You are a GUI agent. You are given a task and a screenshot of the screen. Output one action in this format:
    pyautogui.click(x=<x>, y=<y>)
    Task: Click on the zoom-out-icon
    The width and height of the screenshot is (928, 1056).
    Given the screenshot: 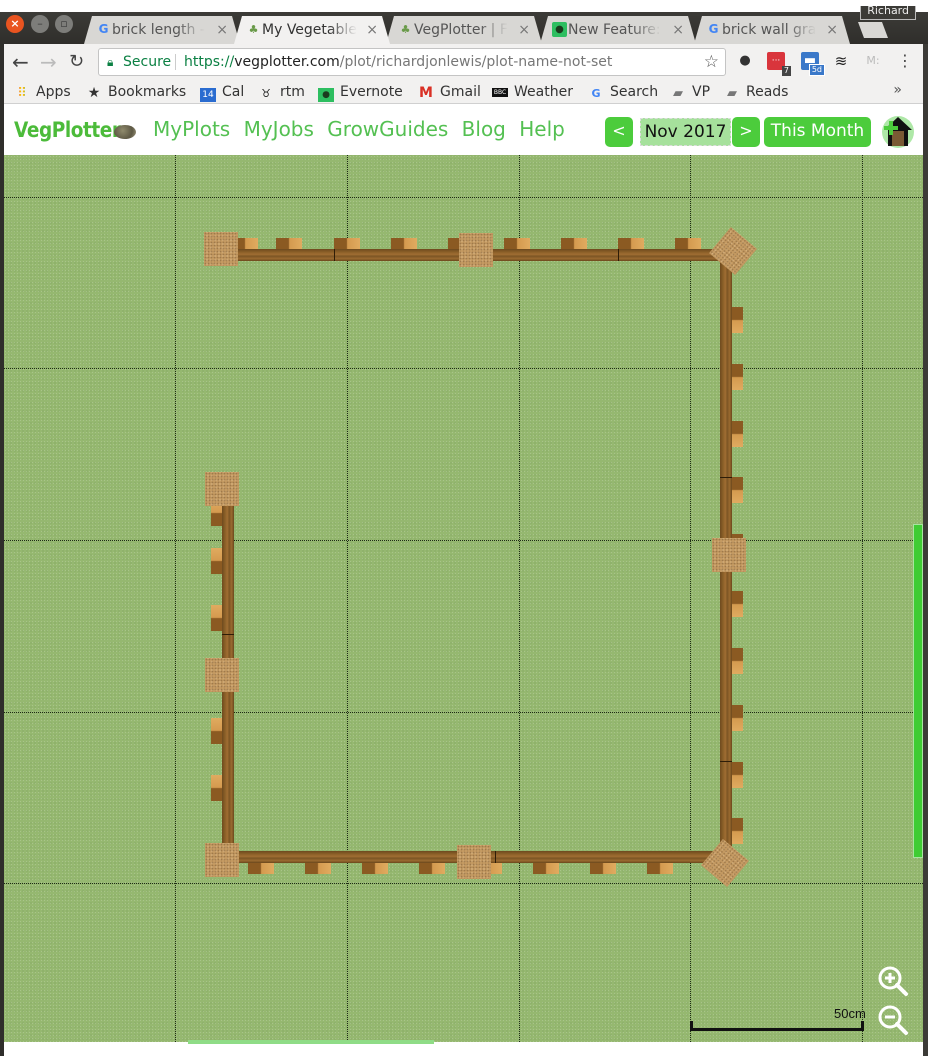 What is the action you would take?
    pyautogui.click(x=893, y=1020)
    